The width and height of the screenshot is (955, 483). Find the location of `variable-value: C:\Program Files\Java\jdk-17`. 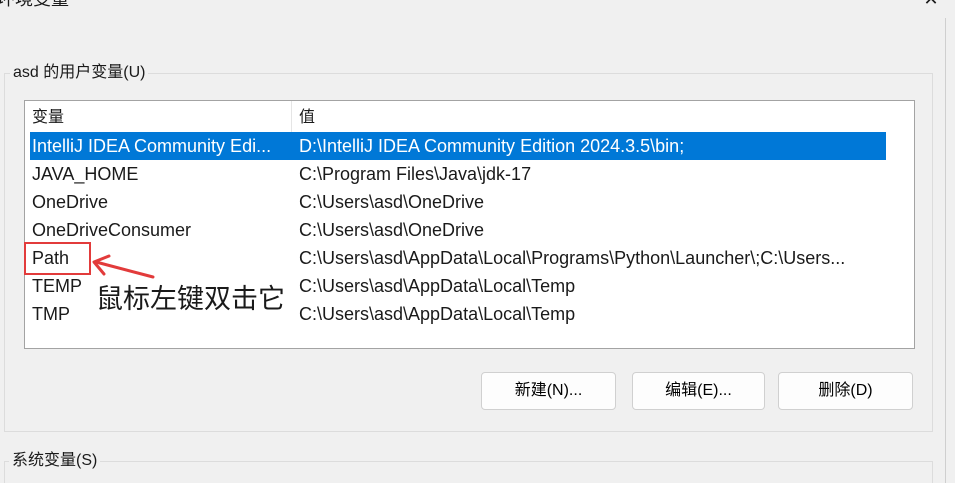

variable-value: C:\Program Files\Java\jdk-17 is located at coordinates (415, 174).